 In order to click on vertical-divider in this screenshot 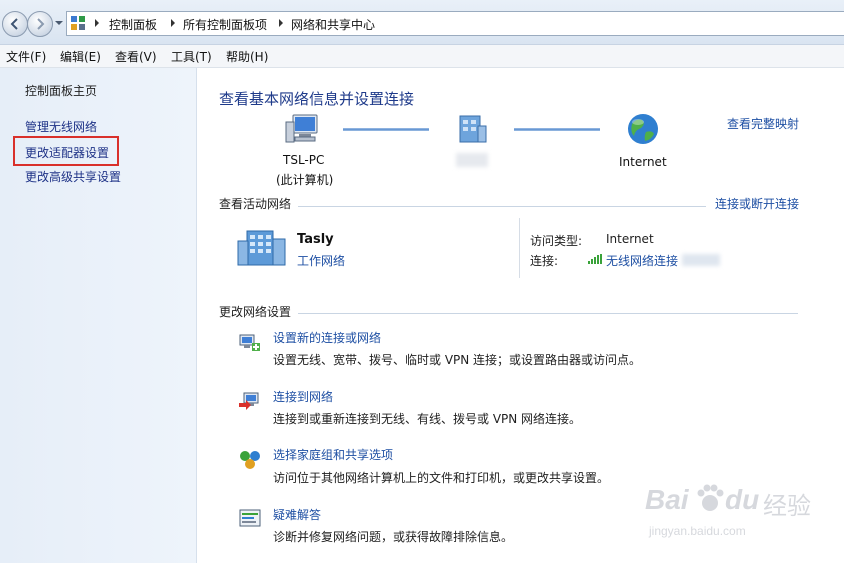, I will do `click(519, 248)`.